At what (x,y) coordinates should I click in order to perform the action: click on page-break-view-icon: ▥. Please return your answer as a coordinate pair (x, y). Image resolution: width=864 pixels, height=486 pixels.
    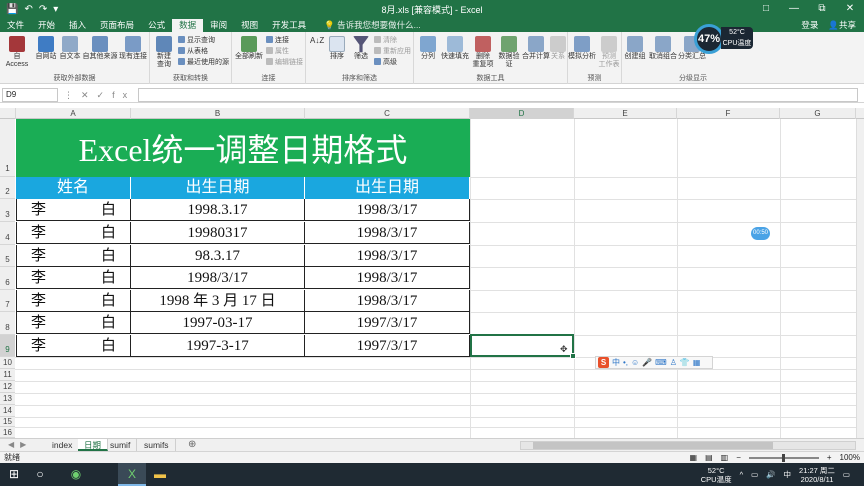
    Looking at the image, I should click on (725, 457).